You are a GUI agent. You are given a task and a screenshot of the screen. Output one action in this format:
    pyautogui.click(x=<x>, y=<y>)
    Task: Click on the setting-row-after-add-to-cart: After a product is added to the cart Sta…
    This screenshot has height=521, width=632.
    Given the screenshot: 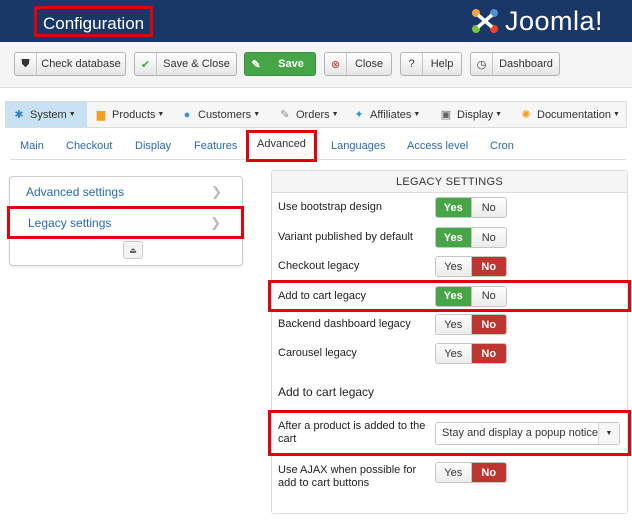 What is the action you would take?
    pyautogui.click(x=449, y=433)
    